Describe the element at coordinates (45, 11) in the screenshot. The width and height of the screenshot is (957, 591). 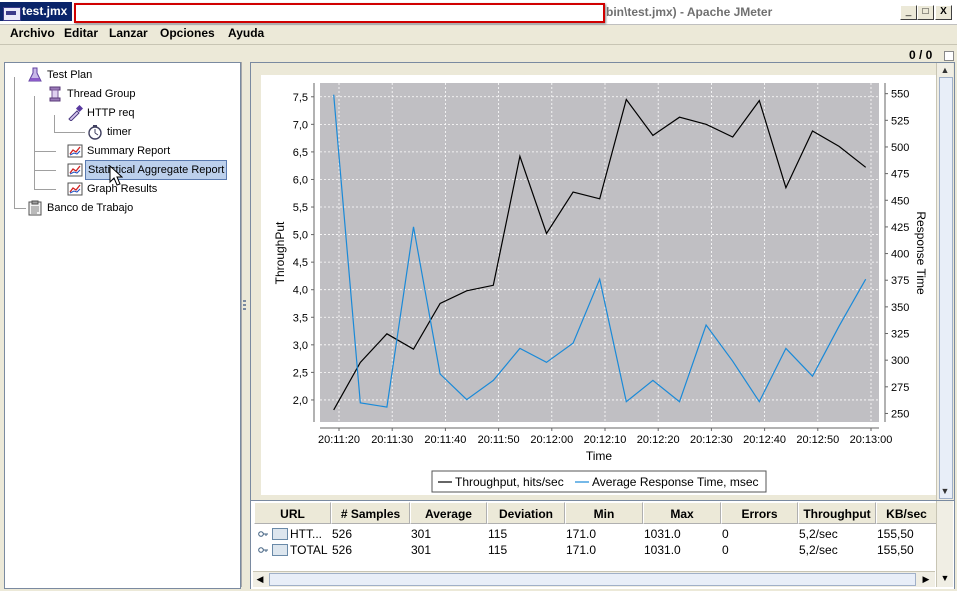
I see `window-tab-title: test.jmx` at that location.